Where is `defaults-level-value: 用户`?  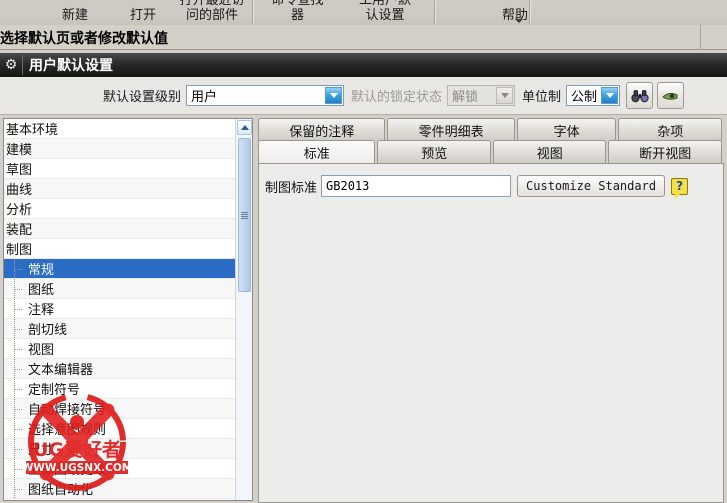 defaults-level-value: 用户 is located at coordinates (204, 97).